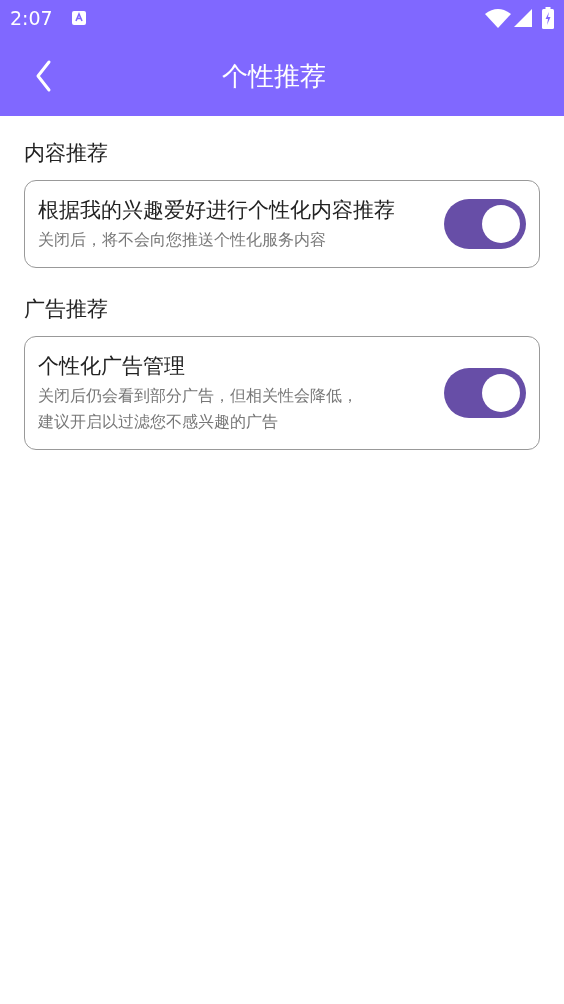 This screenshot has height=1004, width=564. I want to click on setting-title: 根据我的兴趣爱好进行个性化内容推荐, so click(217, 210).